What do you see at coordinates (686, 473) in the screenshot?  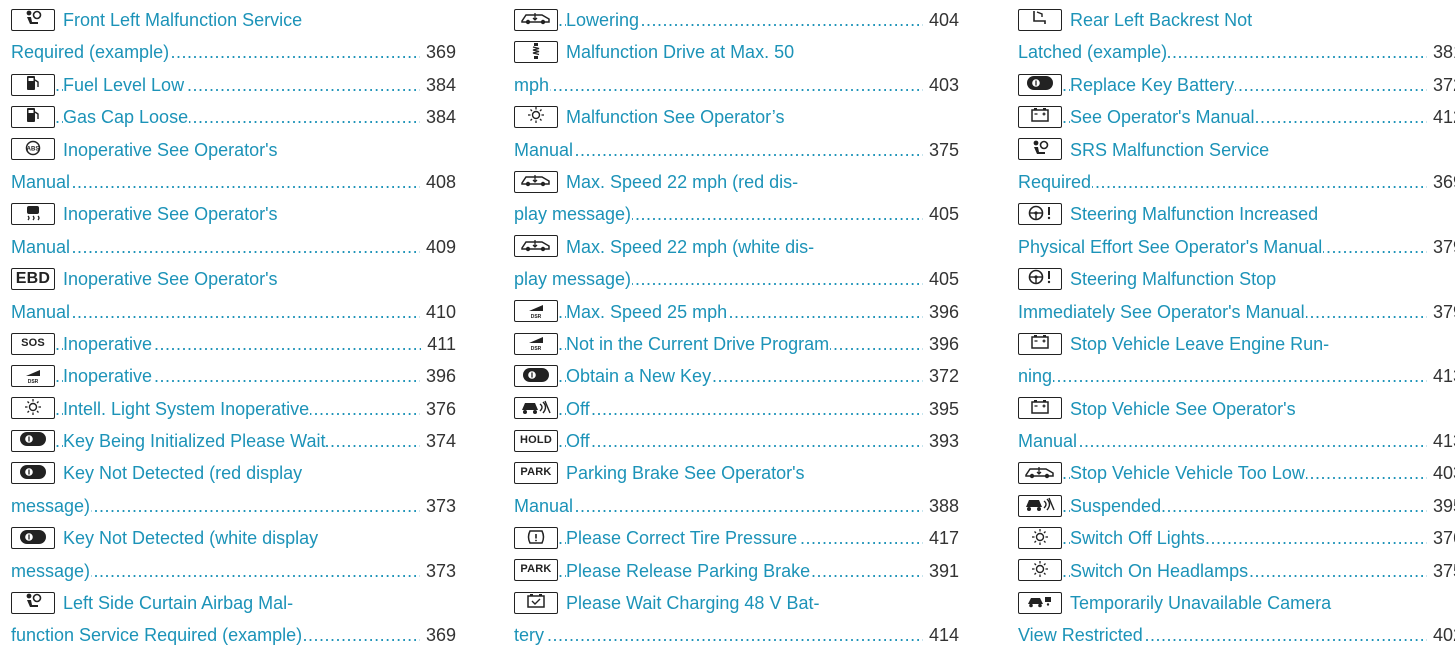 I see `index-entry-text: Parking Brake See Operator's` at bounding box center [686, 473].